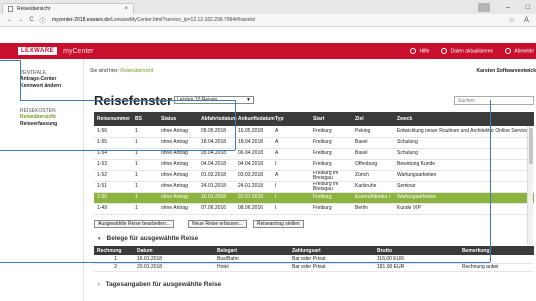  What do you see at coordinates (51, 117) in the screenshot?
I see `sidebar-item-reiseuebersicht: Reiseübersicht` at bounding box center [51, 117].